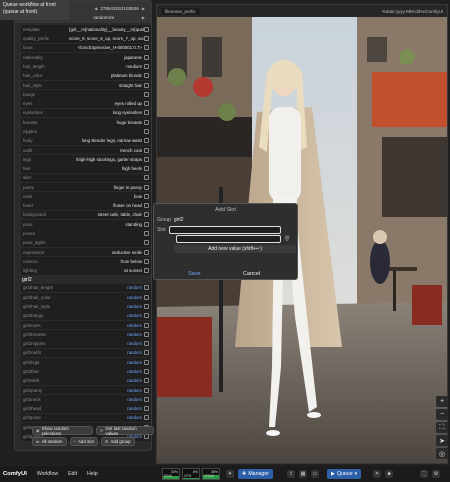 The width and height of the screenshot is (450, 482). I want to click on slot-value: straight hair, so click(106, 85).